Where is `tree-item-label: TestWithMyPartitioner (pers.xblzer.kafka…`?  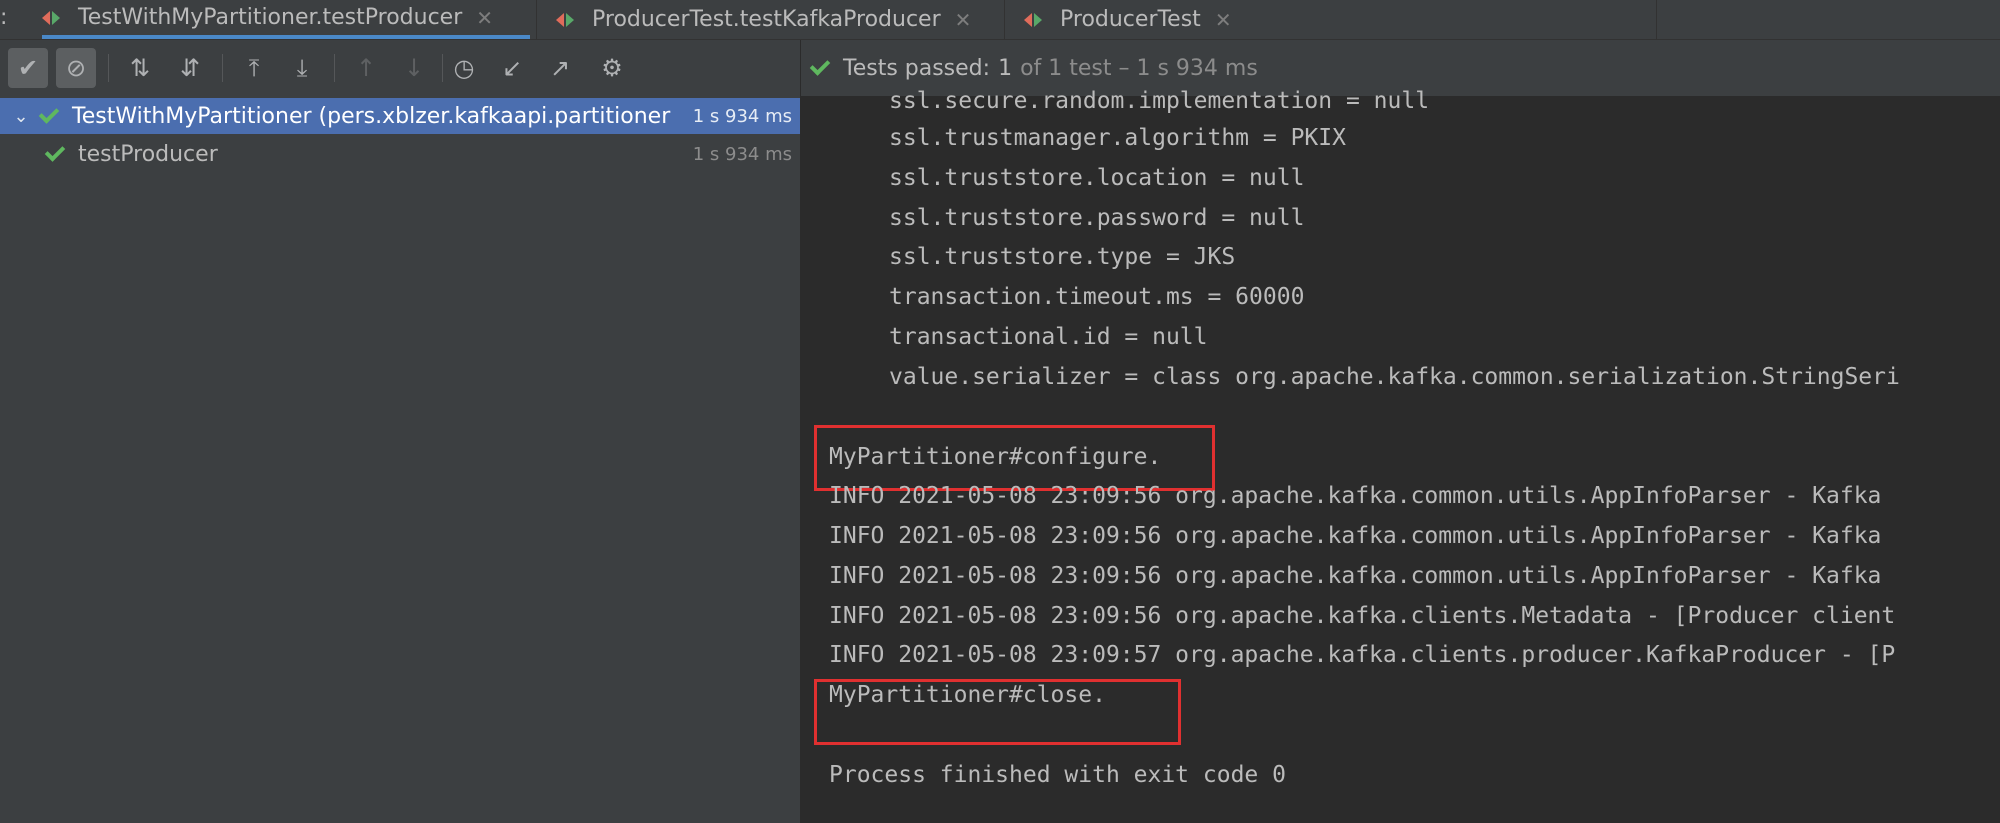 tree-item-label: TestWithMyPartitioner (pers.xblzer.kafka… is located at coordinates (371, 116).